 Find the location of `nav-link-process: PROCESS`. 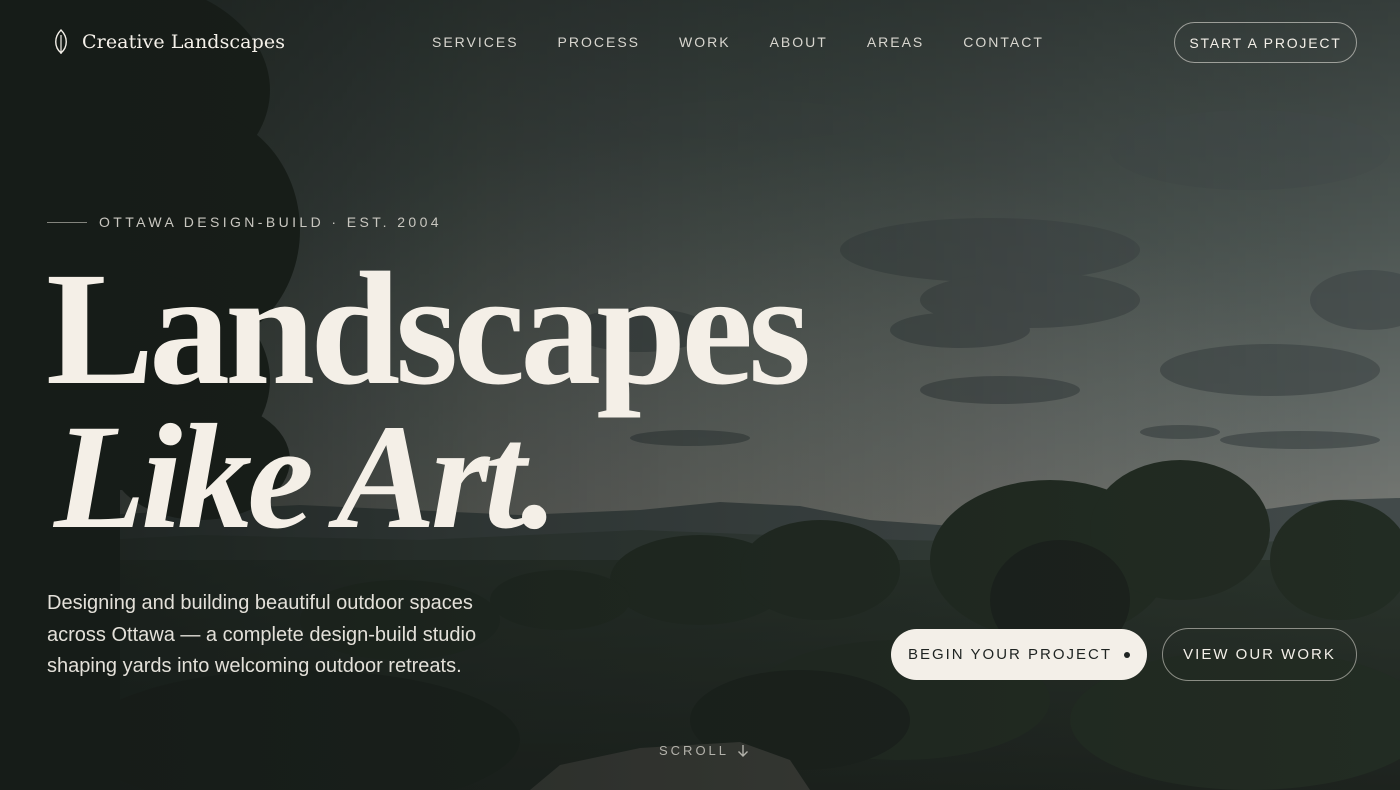

nav-link-process: PROCESS is located at coordinates (599, 42).